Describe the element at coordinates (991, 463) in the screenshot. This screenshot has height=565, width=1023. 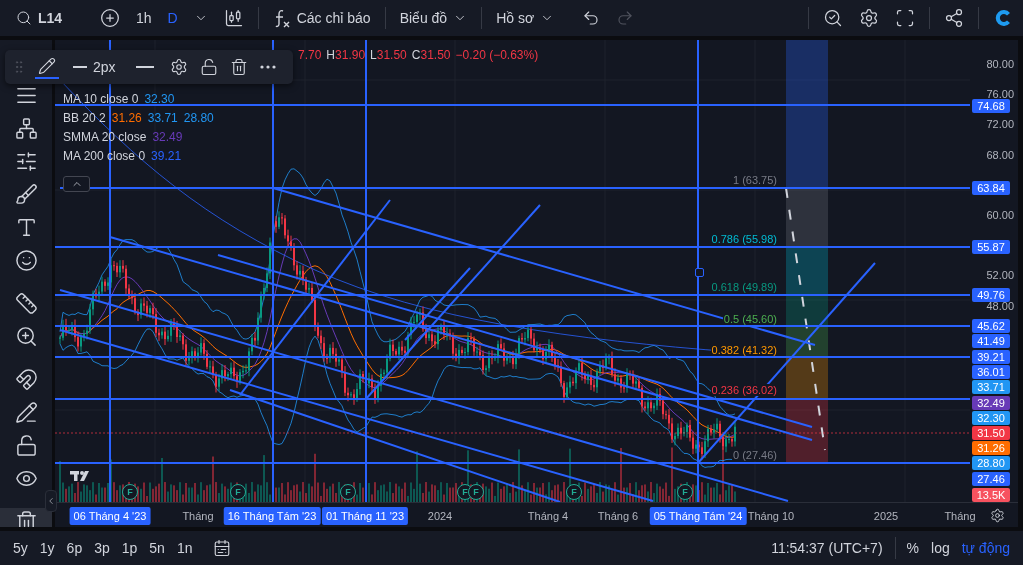
I see `price-label: 28.80` at that location.